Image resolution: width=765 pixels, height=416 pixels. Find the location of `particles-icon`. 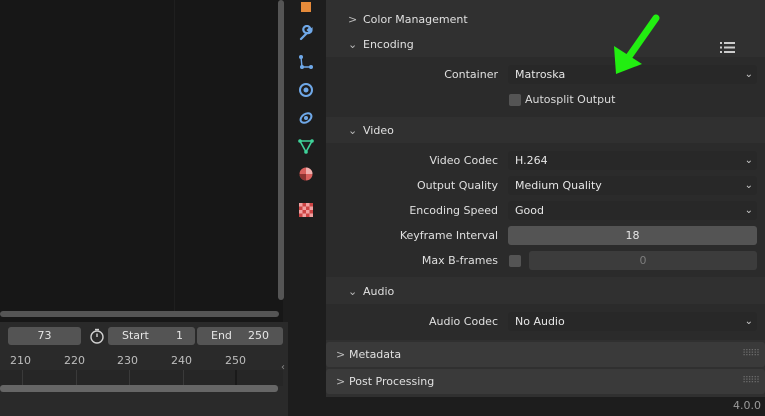

particles-icon is located at coordinates (306, 62).